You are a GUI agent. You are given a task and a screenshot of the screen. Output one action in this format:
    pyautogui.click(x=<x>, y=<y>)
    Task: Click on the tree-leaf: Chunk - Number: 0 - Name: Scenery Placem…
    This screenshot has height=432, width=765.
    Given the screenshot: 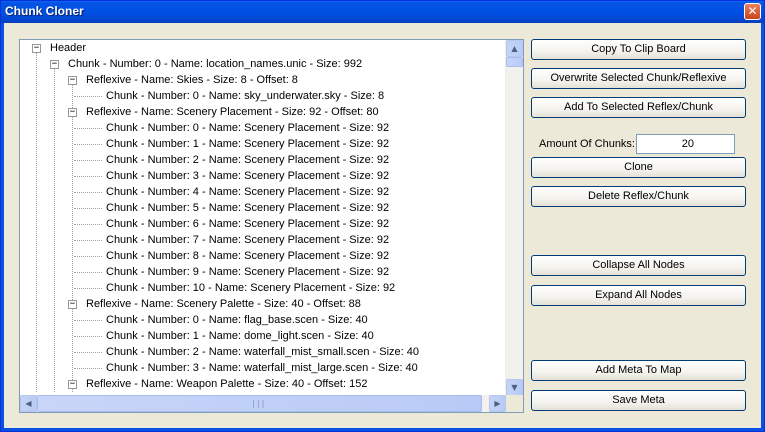 What is the action you would take?
    pyautogui.click(x=247, y=128)
    